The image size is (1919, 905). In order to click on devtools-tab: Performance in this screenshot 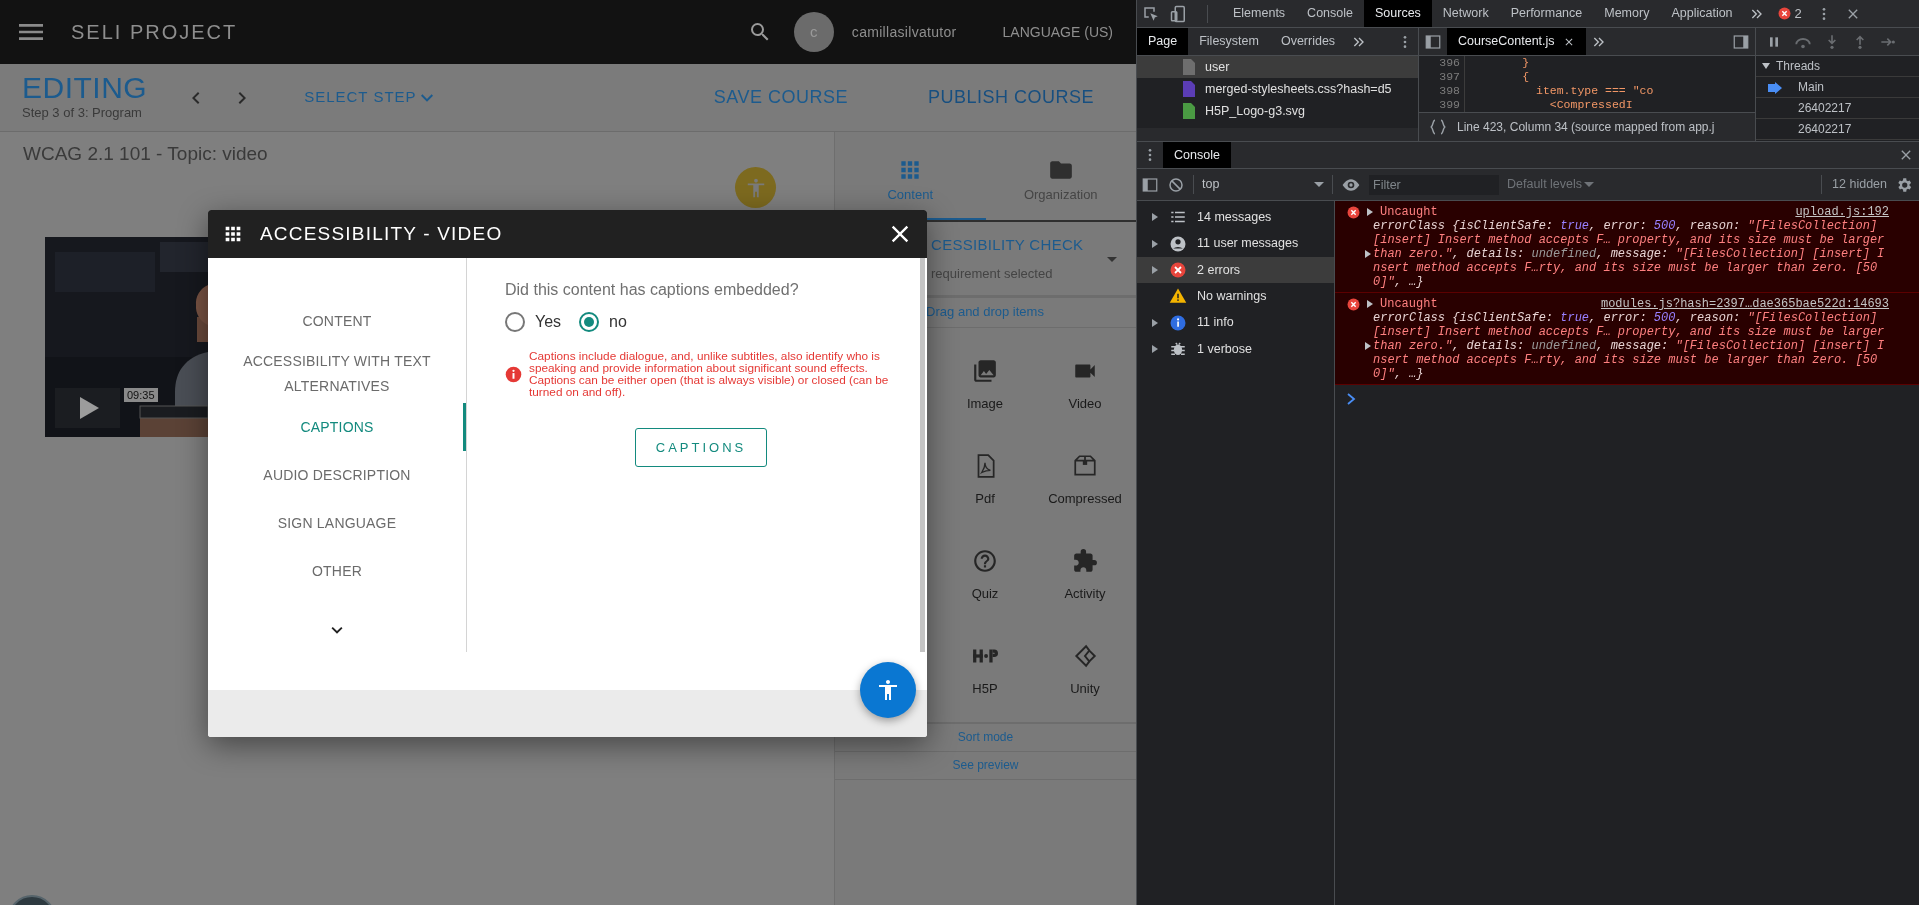, I will do `click(1546, 13)`.